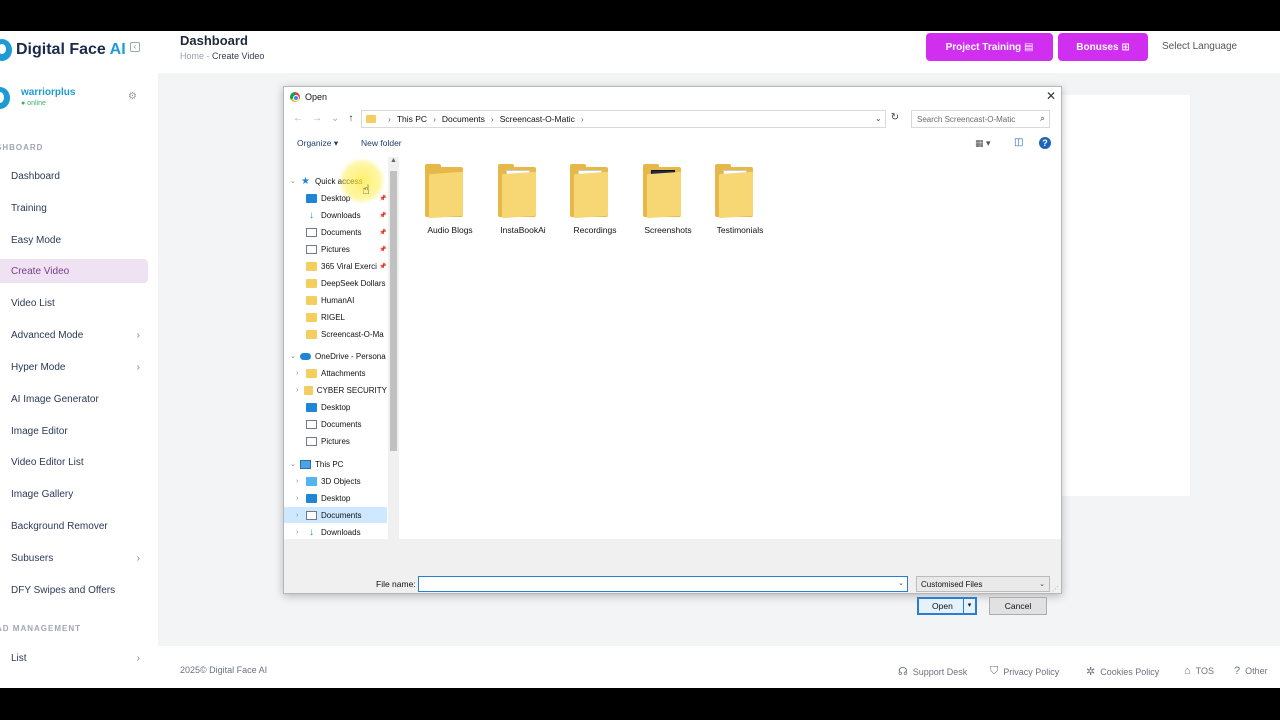 The image size is (1280, 720). Describe the element at coordinates (74, 335) in the screenshot. I see `sidebar-item-advanced-mode: Advanced Mode ›` at that location.